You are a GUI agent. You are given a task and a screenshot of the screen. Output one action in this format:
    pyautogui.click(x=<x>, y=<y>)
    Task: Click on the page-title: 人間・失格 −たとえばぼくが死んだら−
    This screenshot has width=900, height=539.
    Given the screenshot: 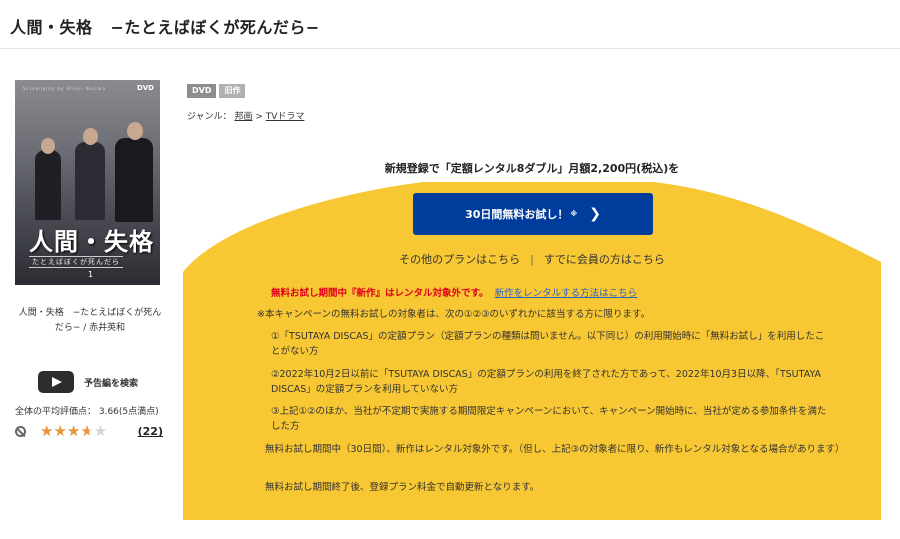 What is the action you would take?
    pyautogui.click(x=165, y=26)
    